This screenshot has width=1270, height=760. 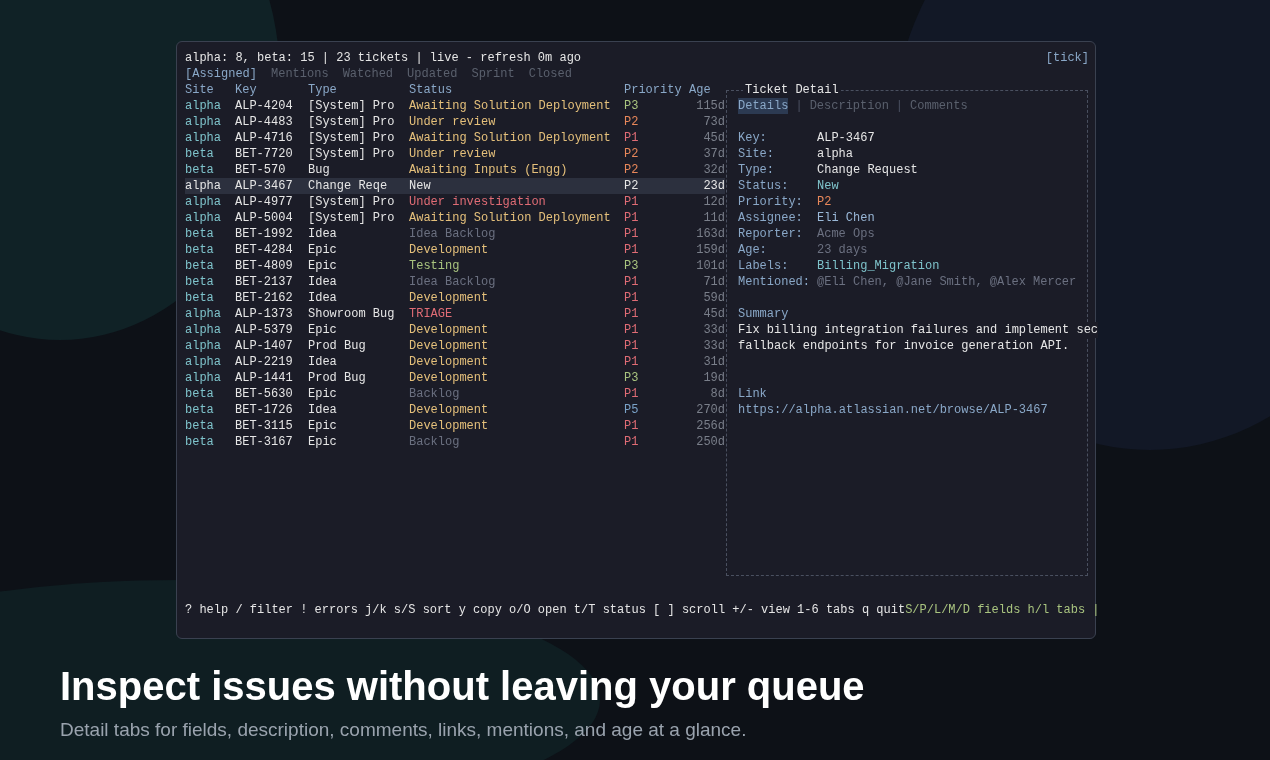 What do you see at coordinates (358, 90) in the screenshot?
I see `column-header: Type` at bounding box center [358, 90].